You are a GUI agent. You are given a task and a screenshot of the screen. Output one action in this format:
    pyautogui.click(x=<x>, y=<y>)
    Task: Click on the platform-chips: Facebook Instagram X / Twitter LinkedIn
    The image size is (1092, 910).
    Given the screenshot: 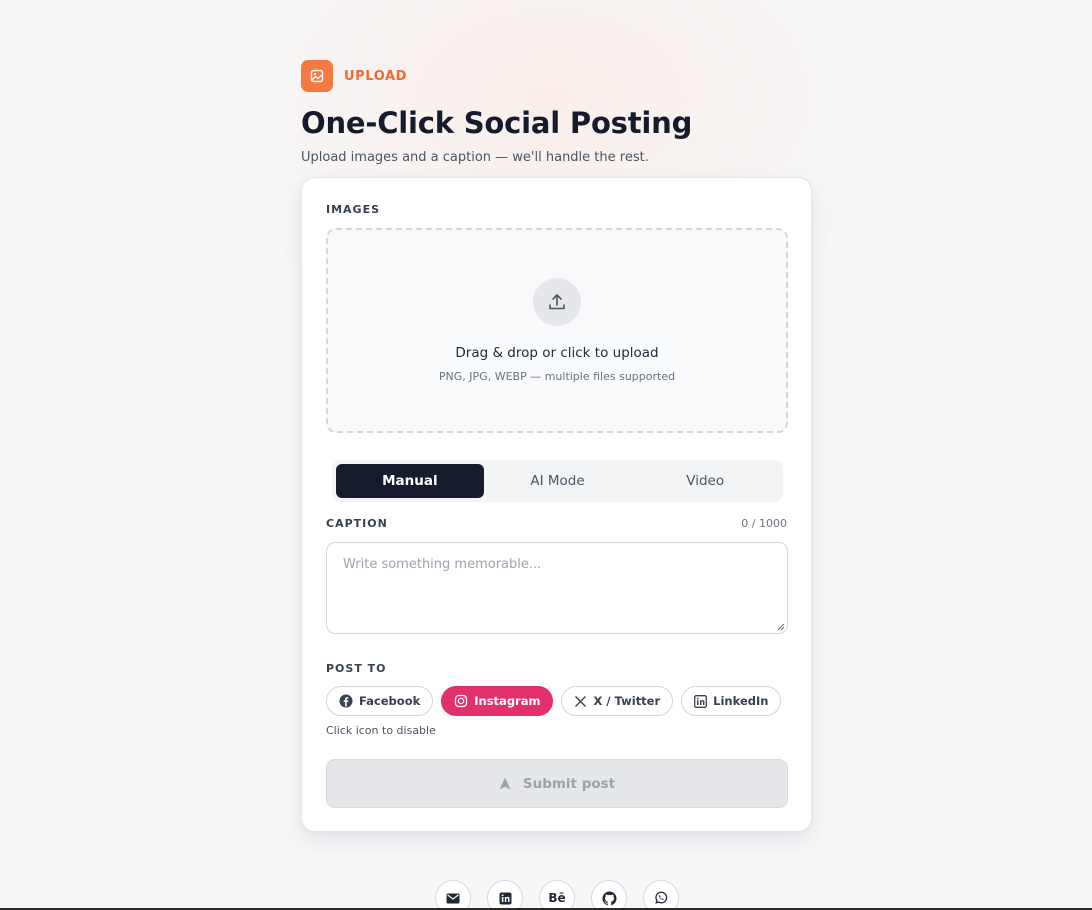 What is the action you would take?
    pyautogui.click(x=554, y=701)
    